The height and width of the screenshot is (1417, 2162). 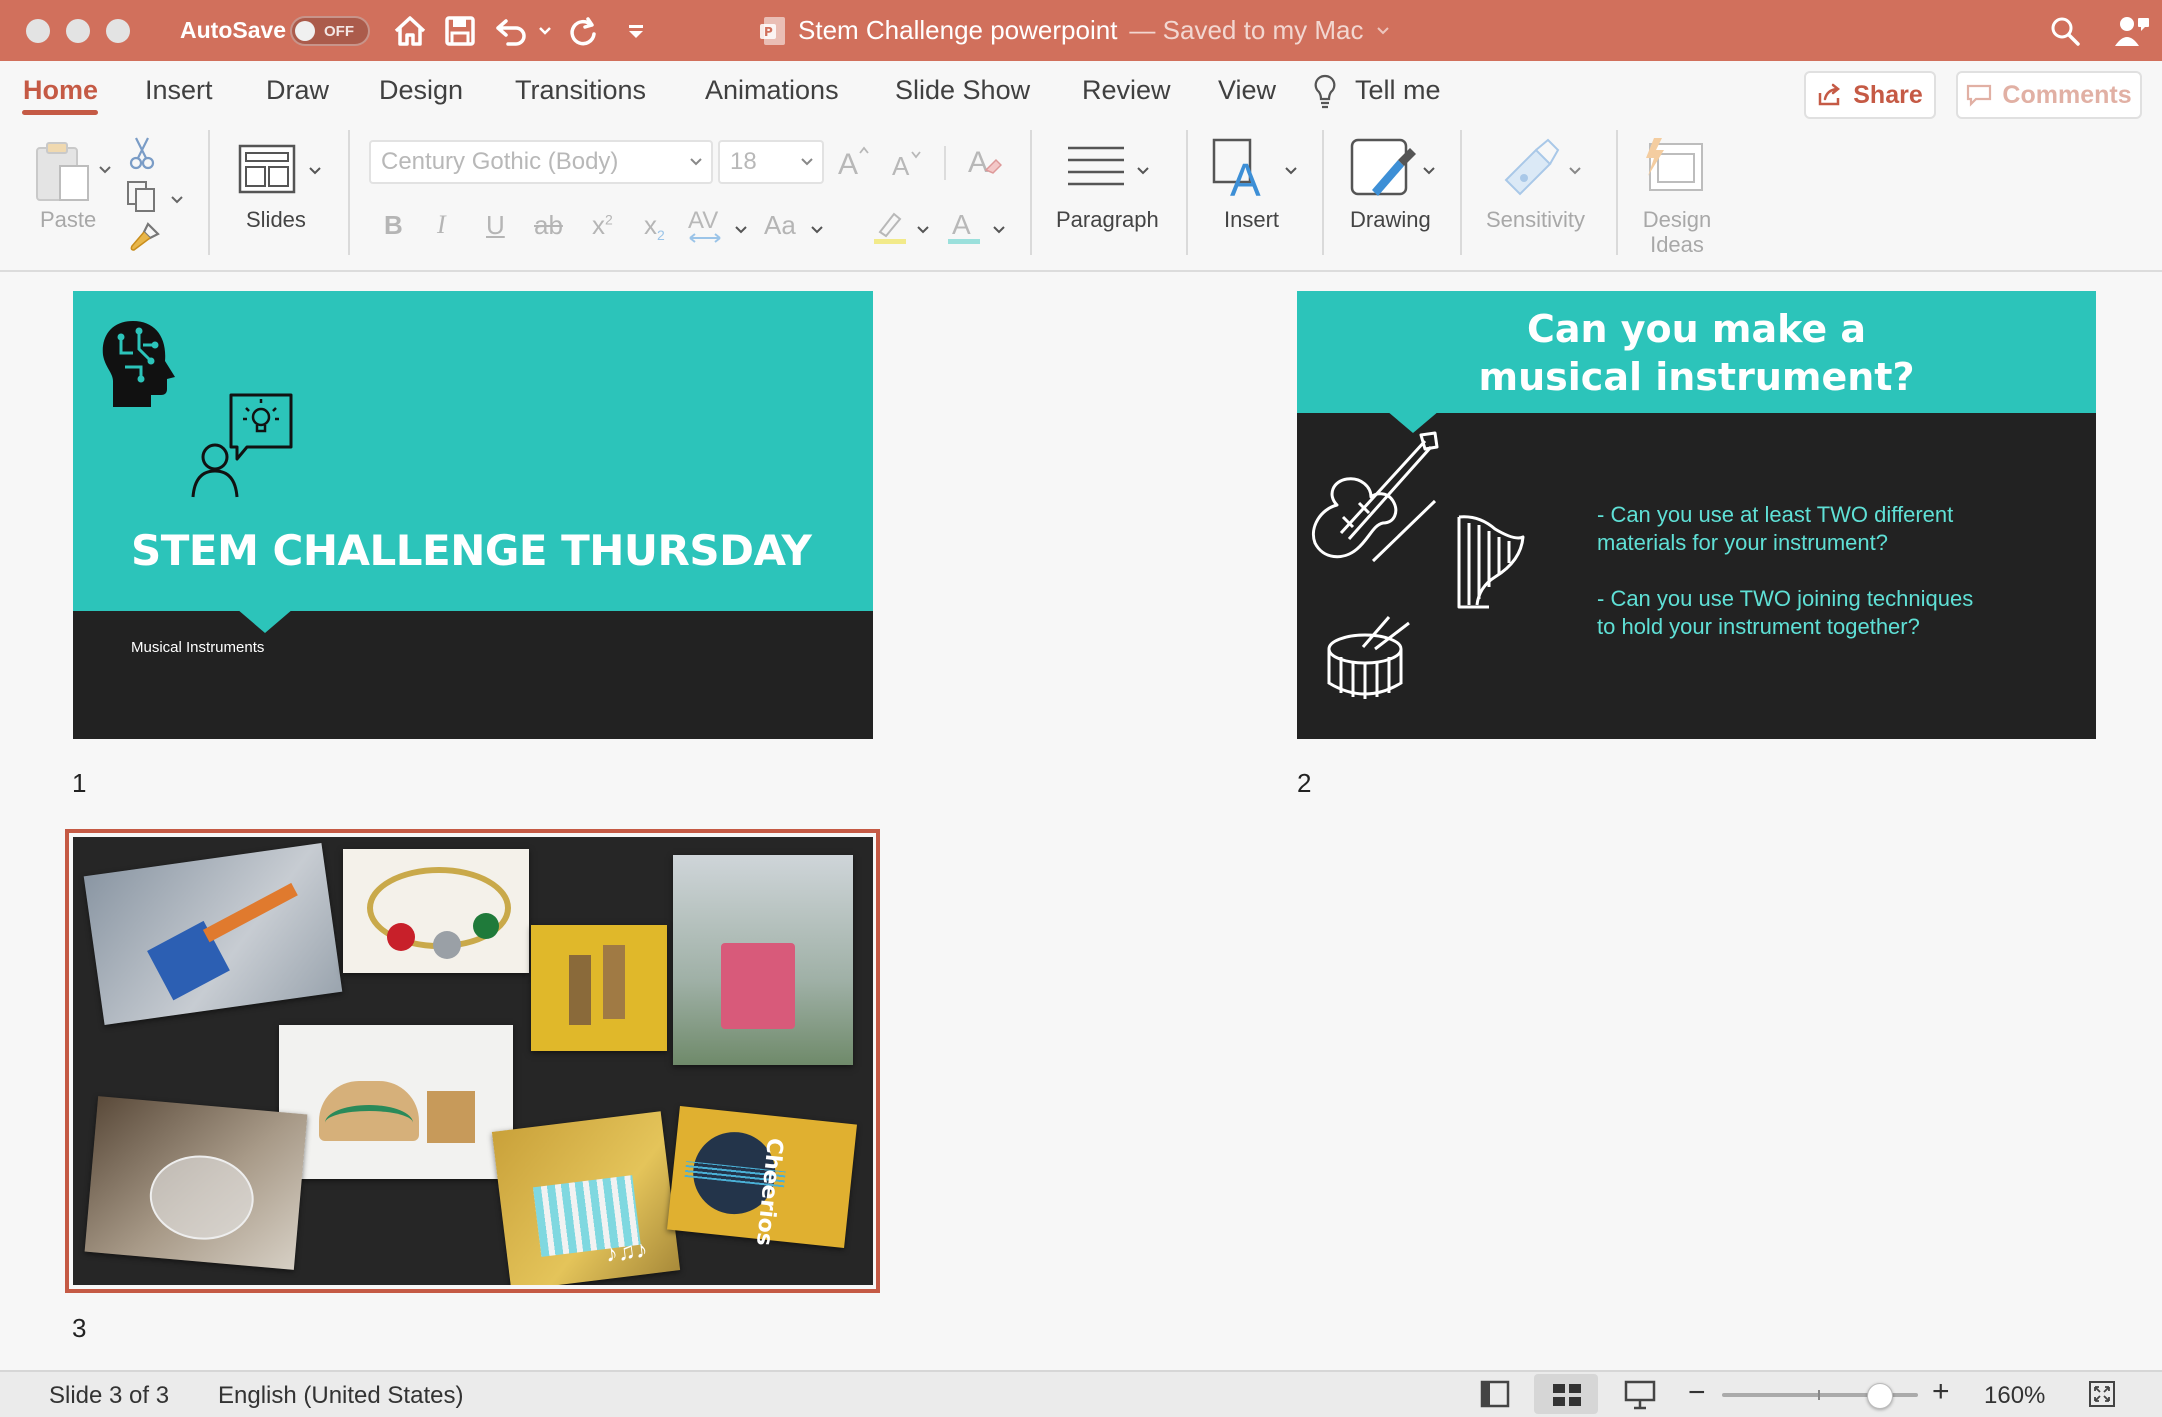 What do you see at coordinates (68, 219) in the screenshot?
I see `paste-label: Paste` at bounding box center [68, 219].